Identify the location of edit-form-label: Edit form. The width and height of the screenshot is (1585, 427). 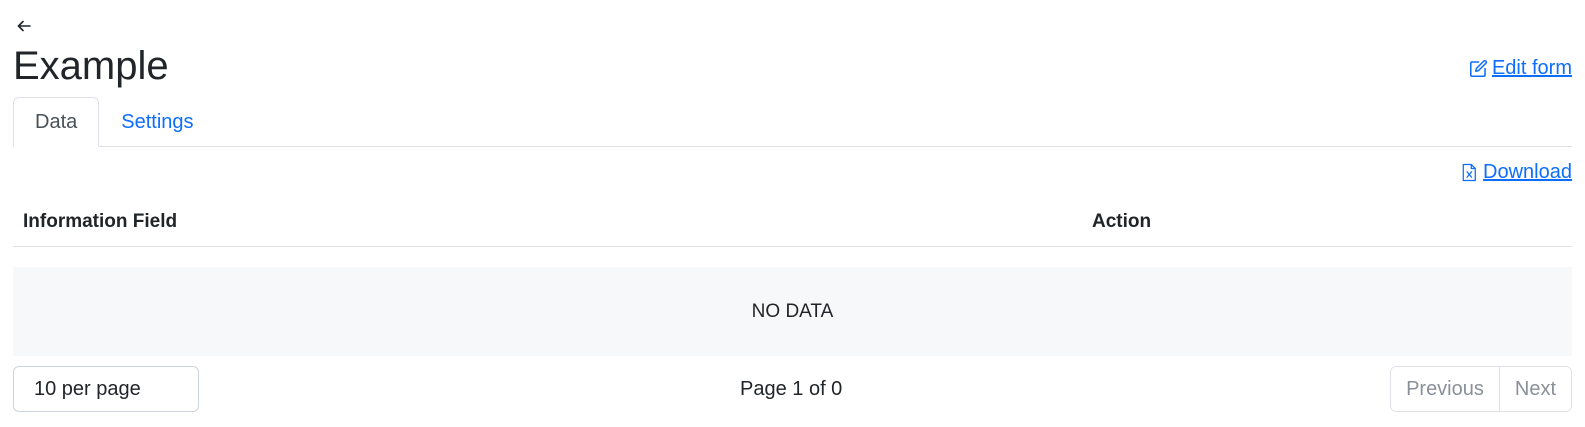
(1531, 68).